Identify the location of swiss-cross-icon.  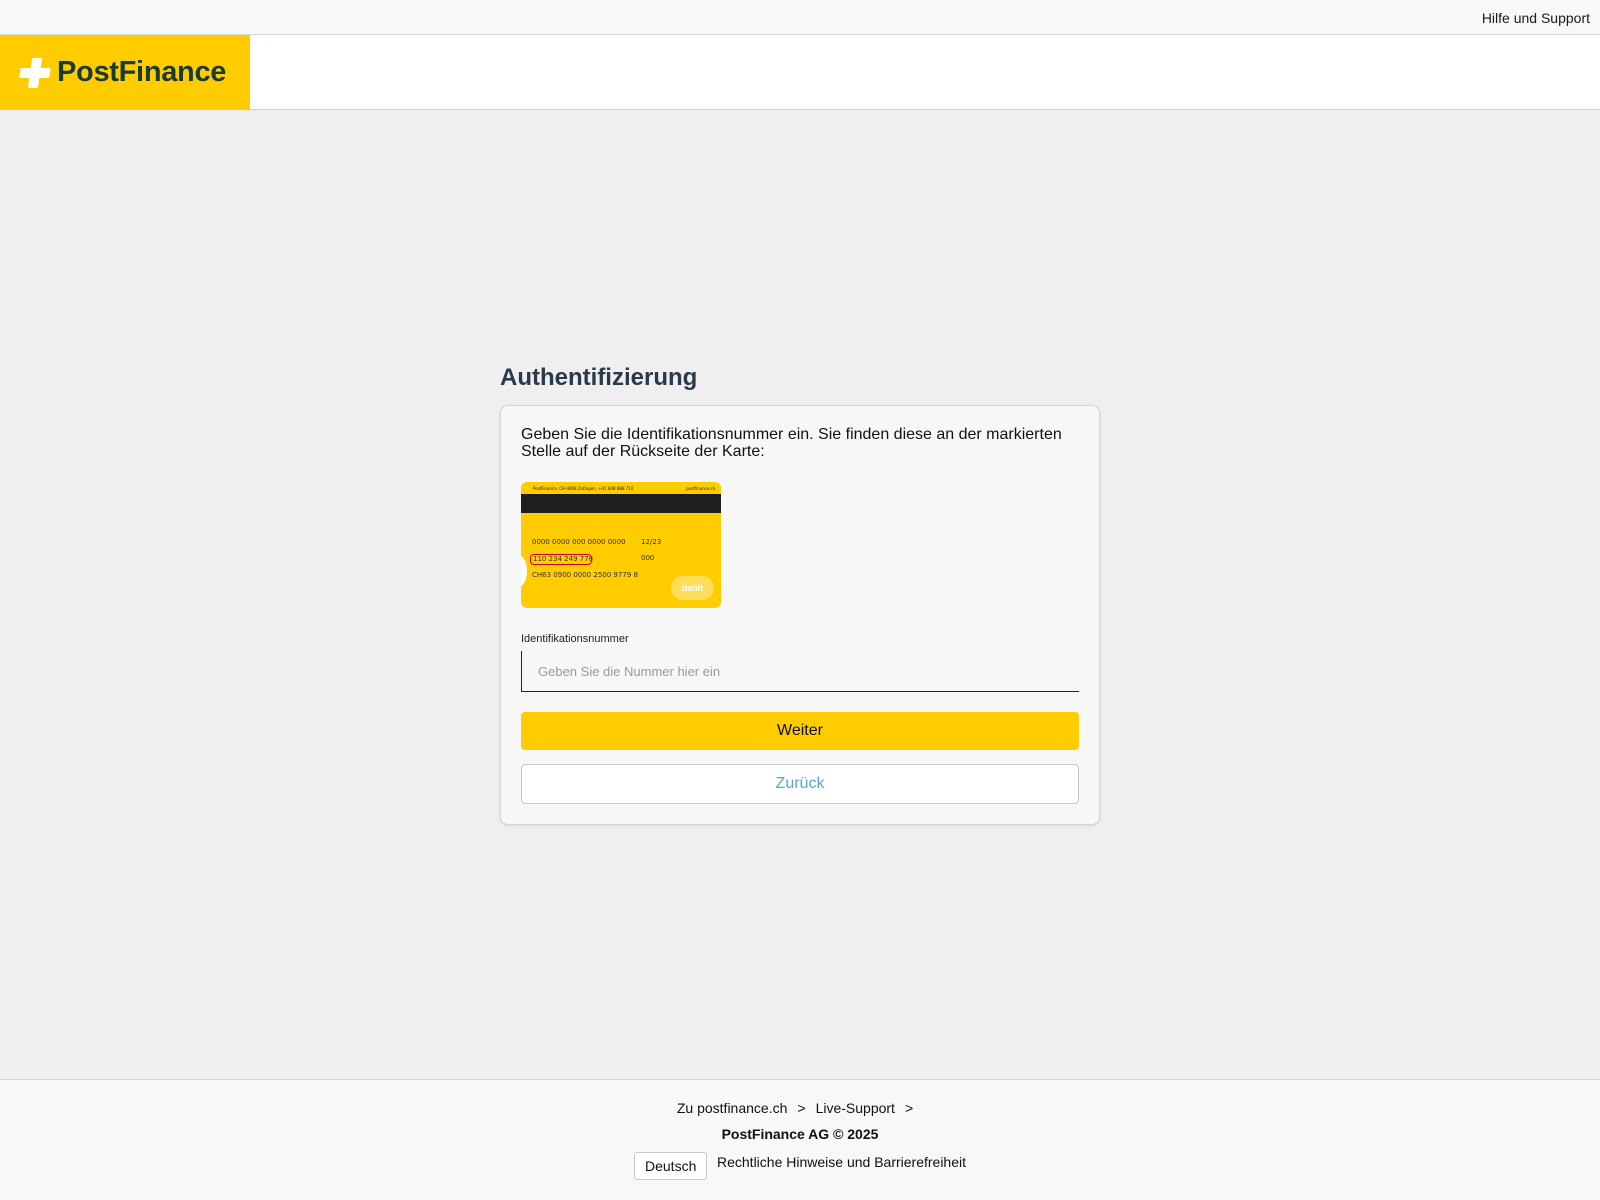
(35, 72).